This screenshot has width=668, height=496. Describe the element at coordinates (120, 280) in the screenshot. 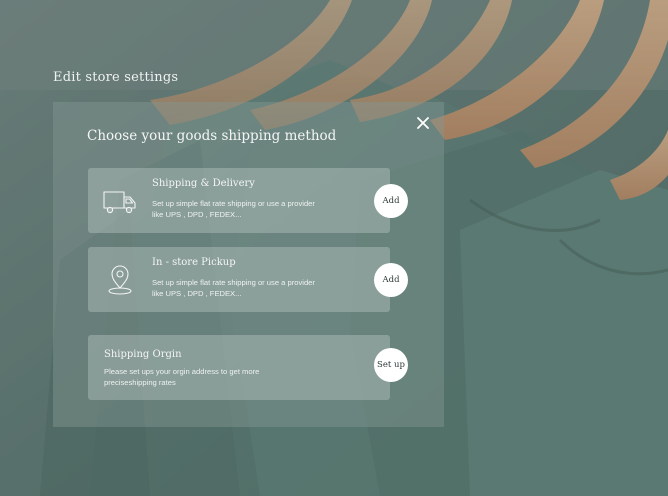

I see `location-pin-icon` at that location.